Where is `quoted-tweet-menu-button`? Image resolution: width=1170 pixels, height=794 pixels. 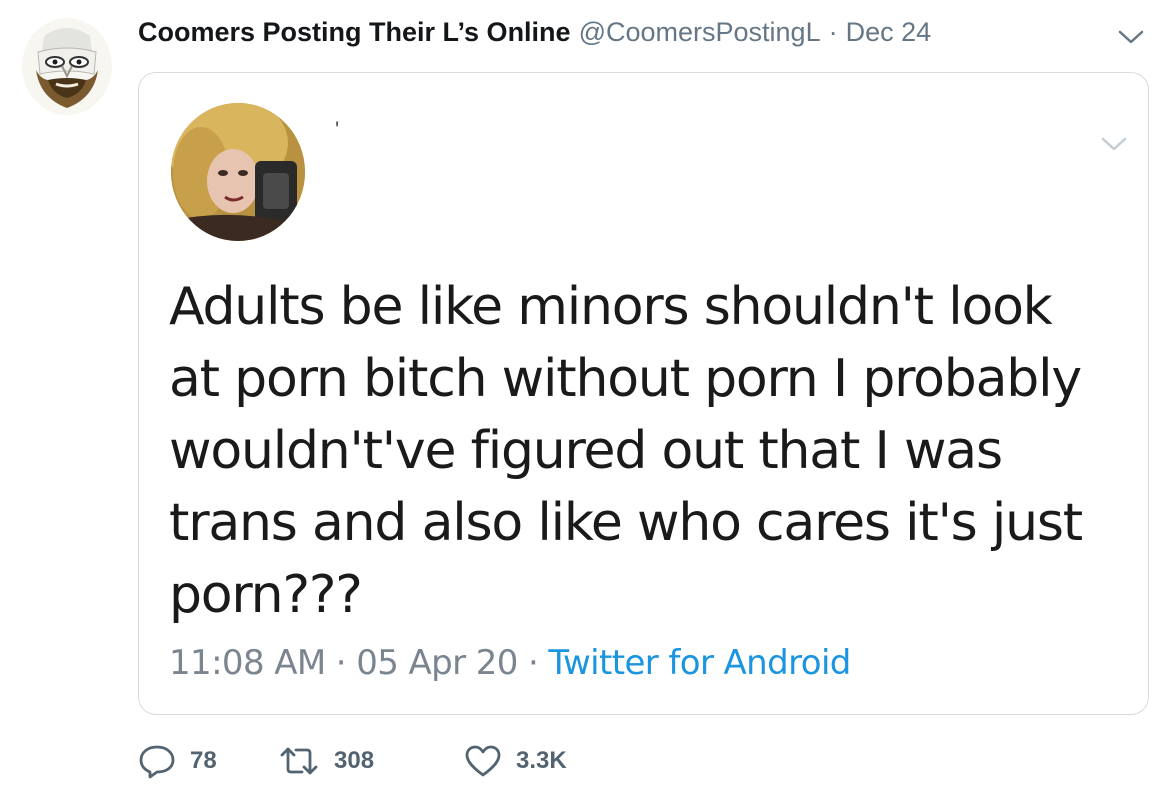
quoted-tweet-menu-button is located at coordinates (1114, 143).